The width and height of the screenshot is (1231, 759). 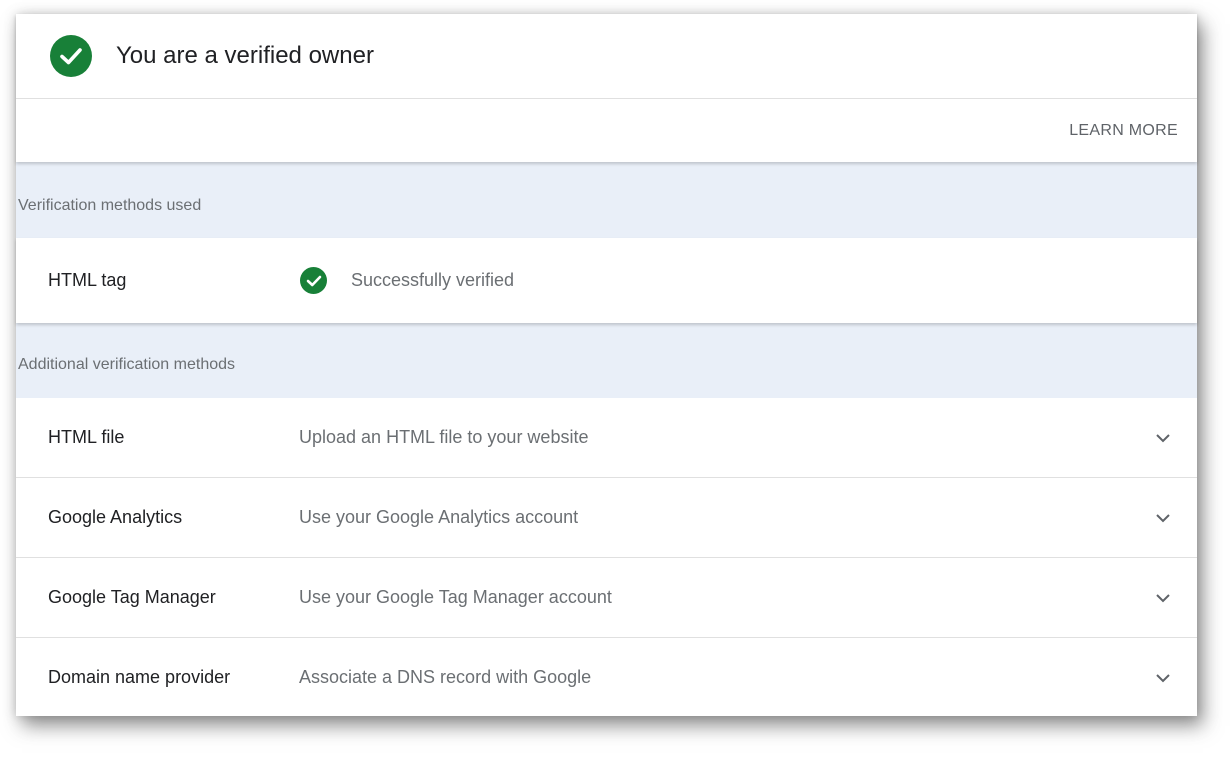 I want to click on method-name: HTML tag, so click(x=87, y=280).